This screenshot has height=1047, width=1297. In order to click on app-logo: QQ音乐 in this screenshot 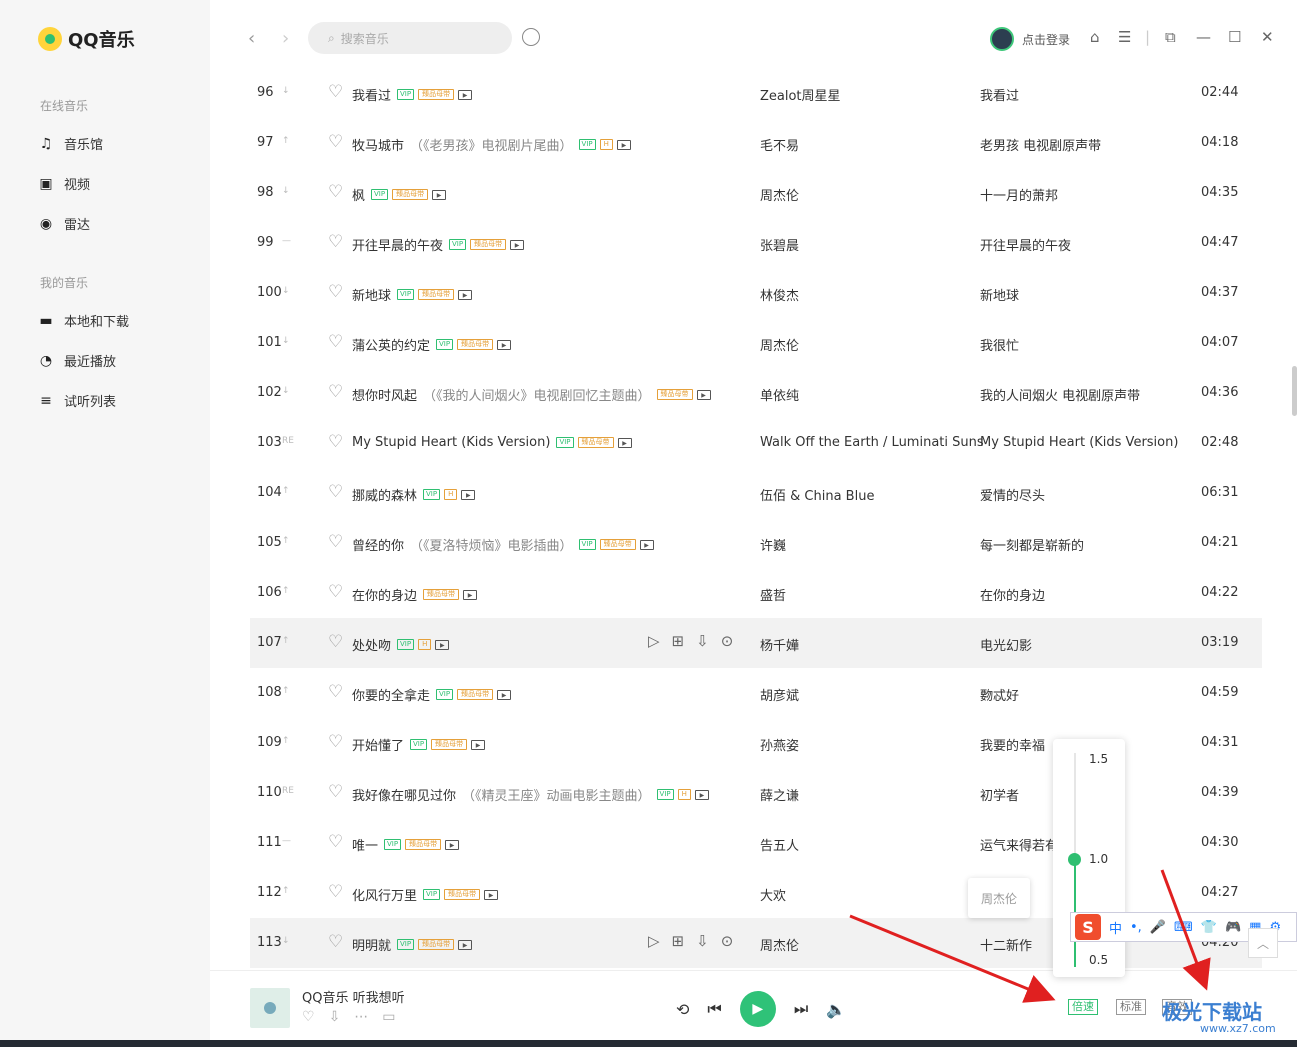, I will do `click(86, 39)`.